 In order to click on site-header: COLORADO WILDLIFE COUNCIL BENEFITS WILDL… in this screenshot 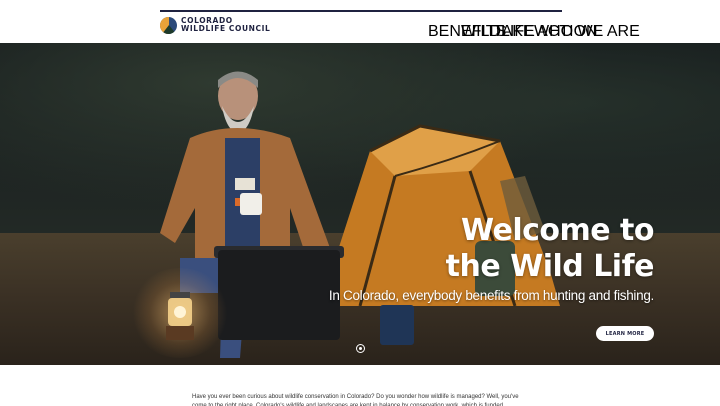, I will do `click(360, 21)`.